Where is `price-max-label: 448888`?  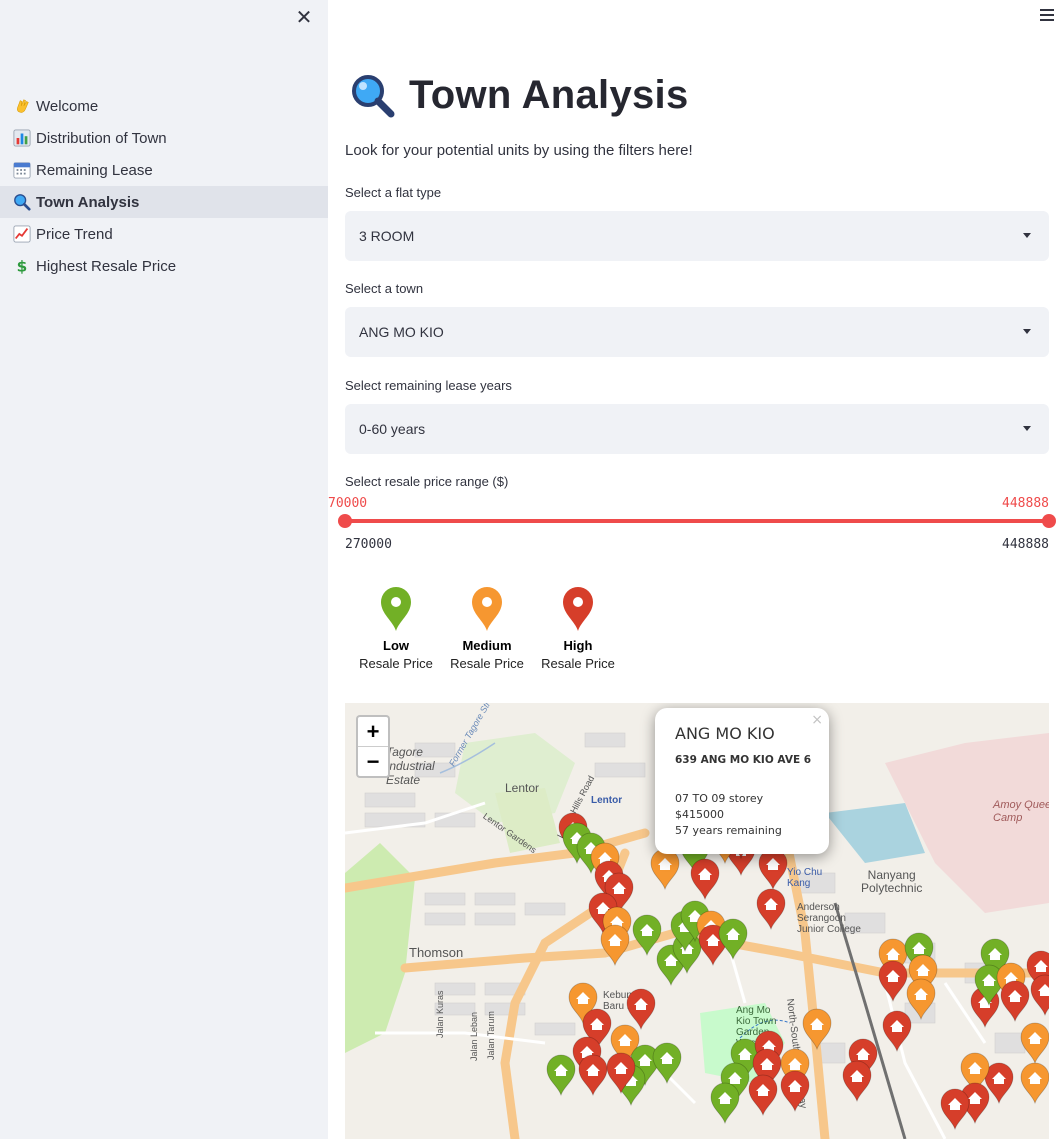
price-max-label: 448888 is located at coordinates (1025, 544).